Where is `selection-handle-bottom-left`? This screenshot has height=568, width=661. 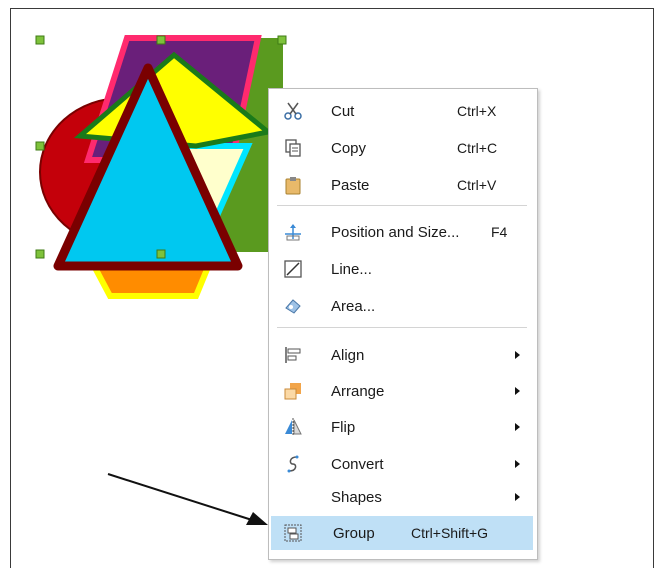
selection-handle-bottom-left is located at coordinates (40, 254).